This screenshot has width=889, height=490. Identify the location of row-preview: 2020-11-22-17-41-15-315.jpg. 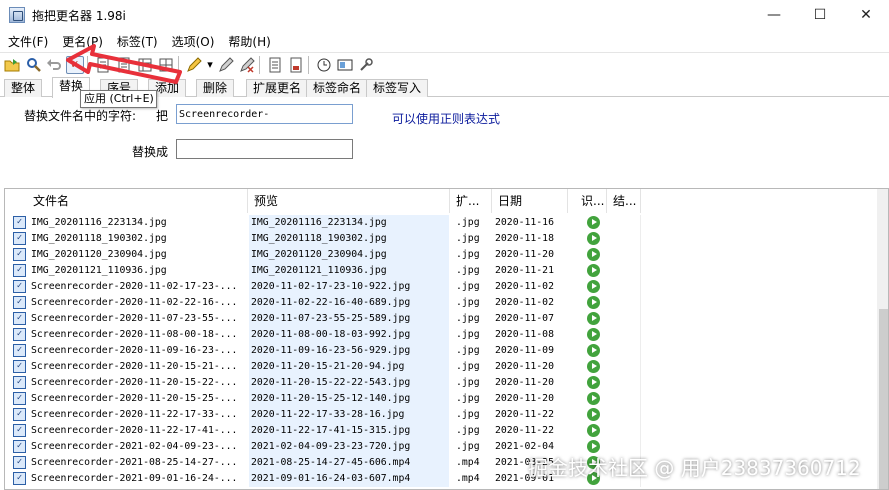
(349, 431).